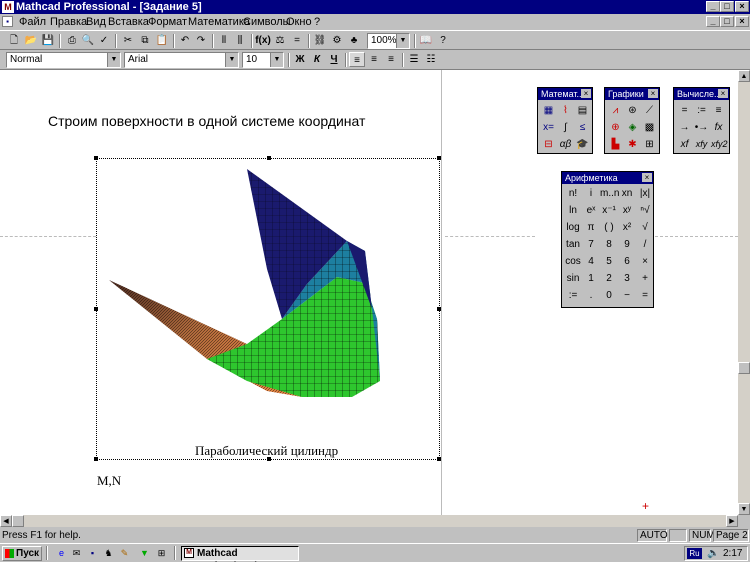  I want to click on undo-icon: ↶, so click(185, 40).